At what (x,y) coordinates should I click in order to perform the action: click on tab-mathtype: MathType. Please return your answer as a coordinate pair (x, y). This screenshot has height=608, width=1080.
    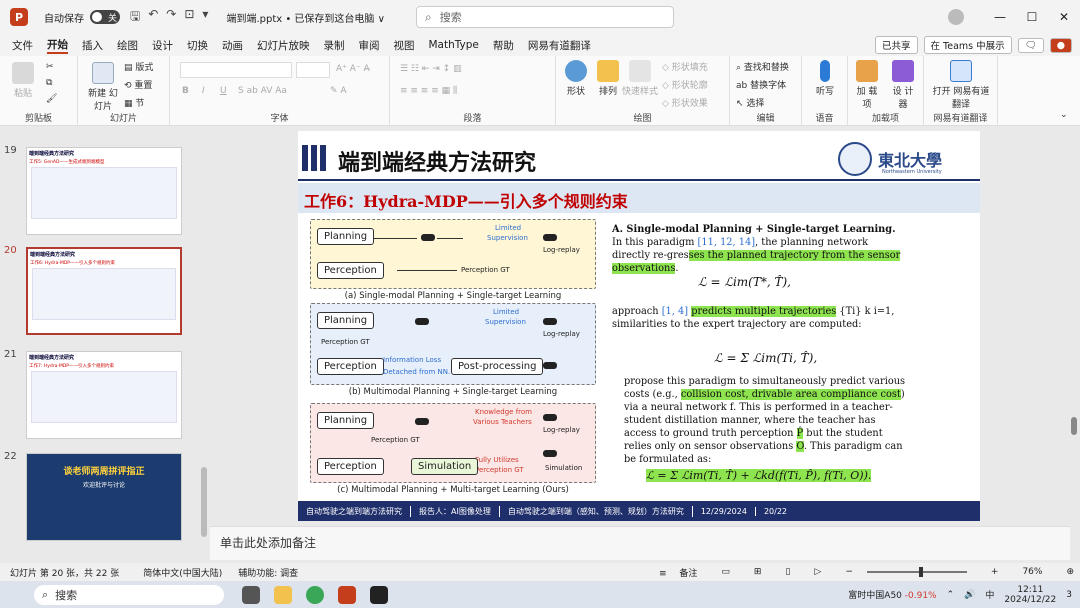
    Looking at the image, I should click on (454, 45).